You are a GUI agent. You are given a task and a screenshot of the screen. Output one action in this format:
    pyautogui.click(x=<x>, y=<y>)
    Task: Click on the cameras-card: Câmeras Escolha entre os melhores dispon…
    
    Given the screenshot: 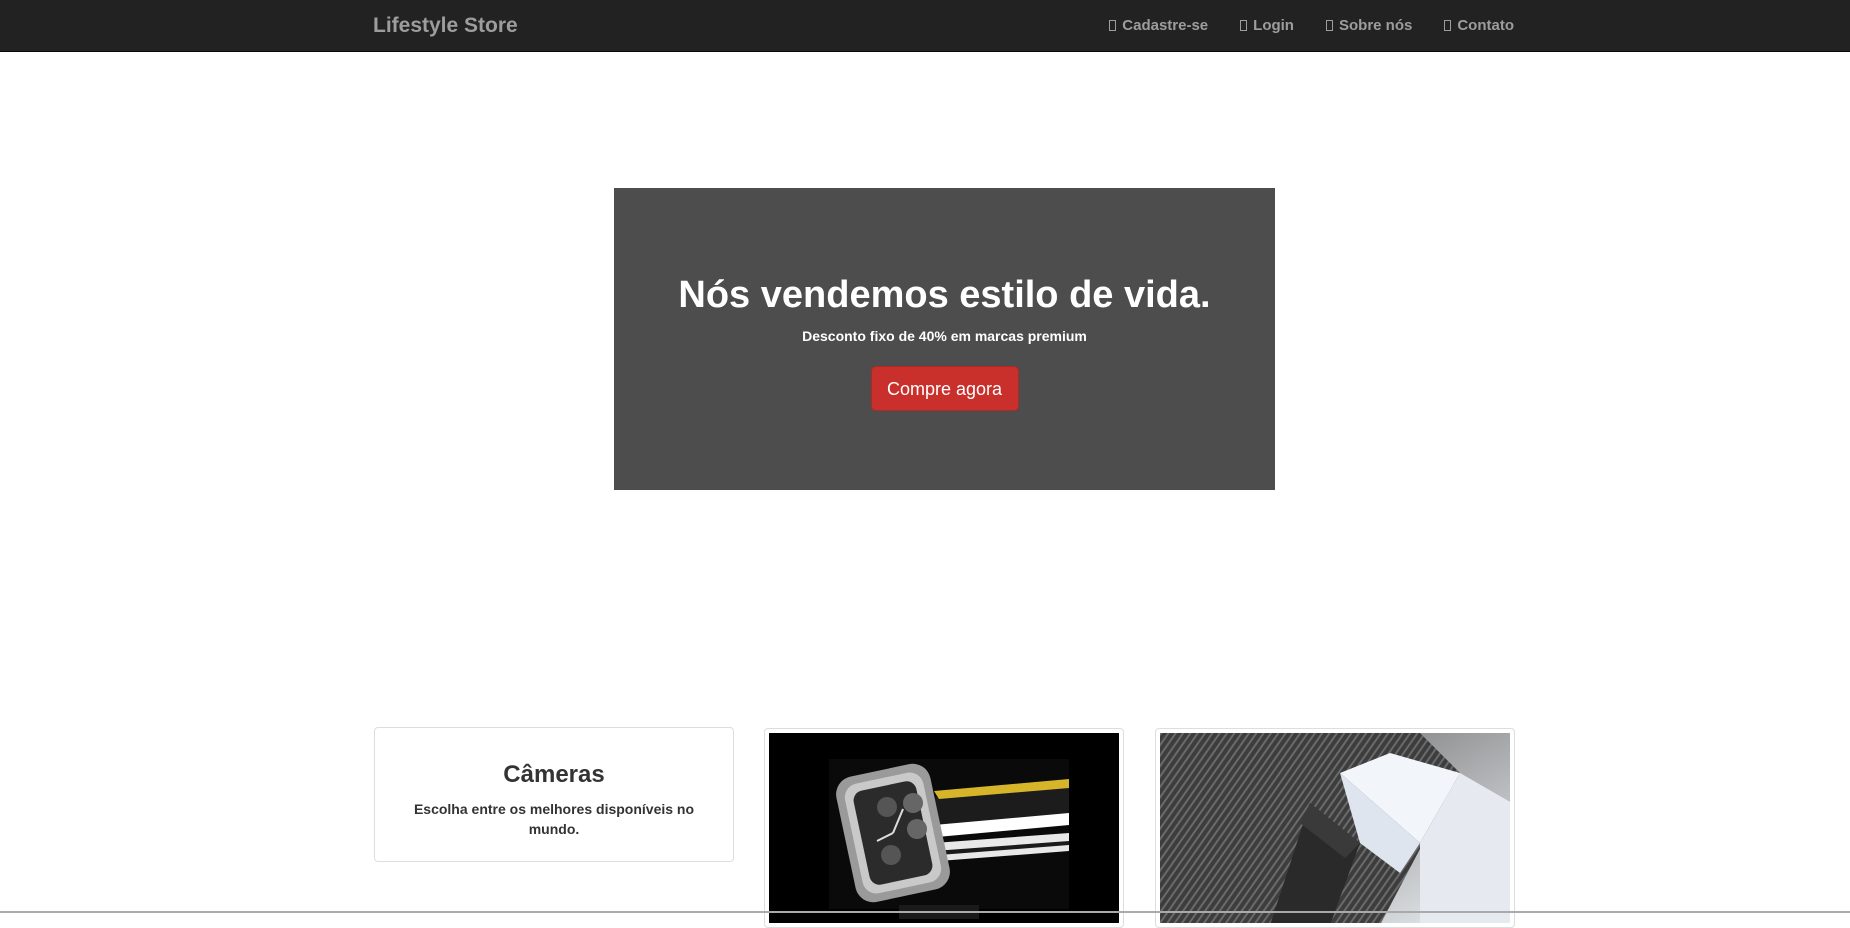 What is the action you would take?
    pyautogui.click(x=554, y=794)
    